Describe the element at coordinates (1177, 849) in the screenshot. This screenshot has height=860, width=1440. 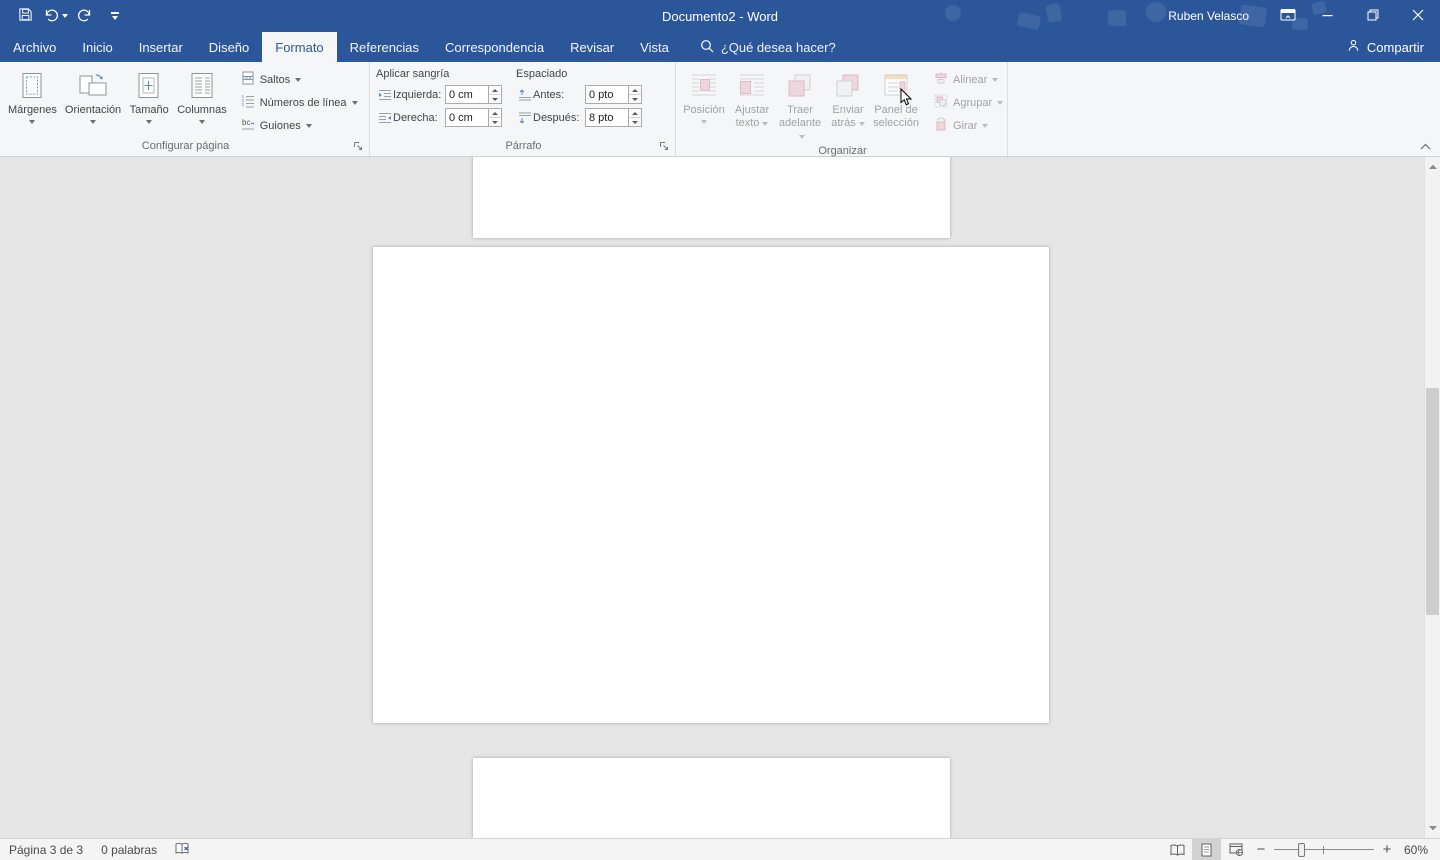
I see `read-mode-button` at that location.